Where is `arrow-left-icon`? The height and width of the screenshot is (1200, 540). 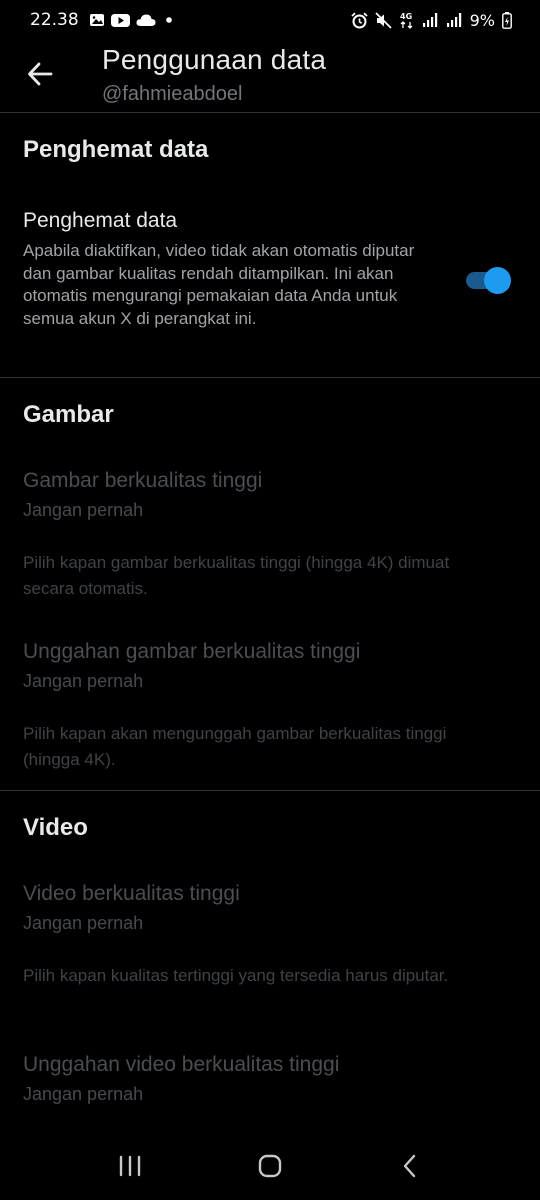 arrow-left-icon is located at coordinates (40, 74).